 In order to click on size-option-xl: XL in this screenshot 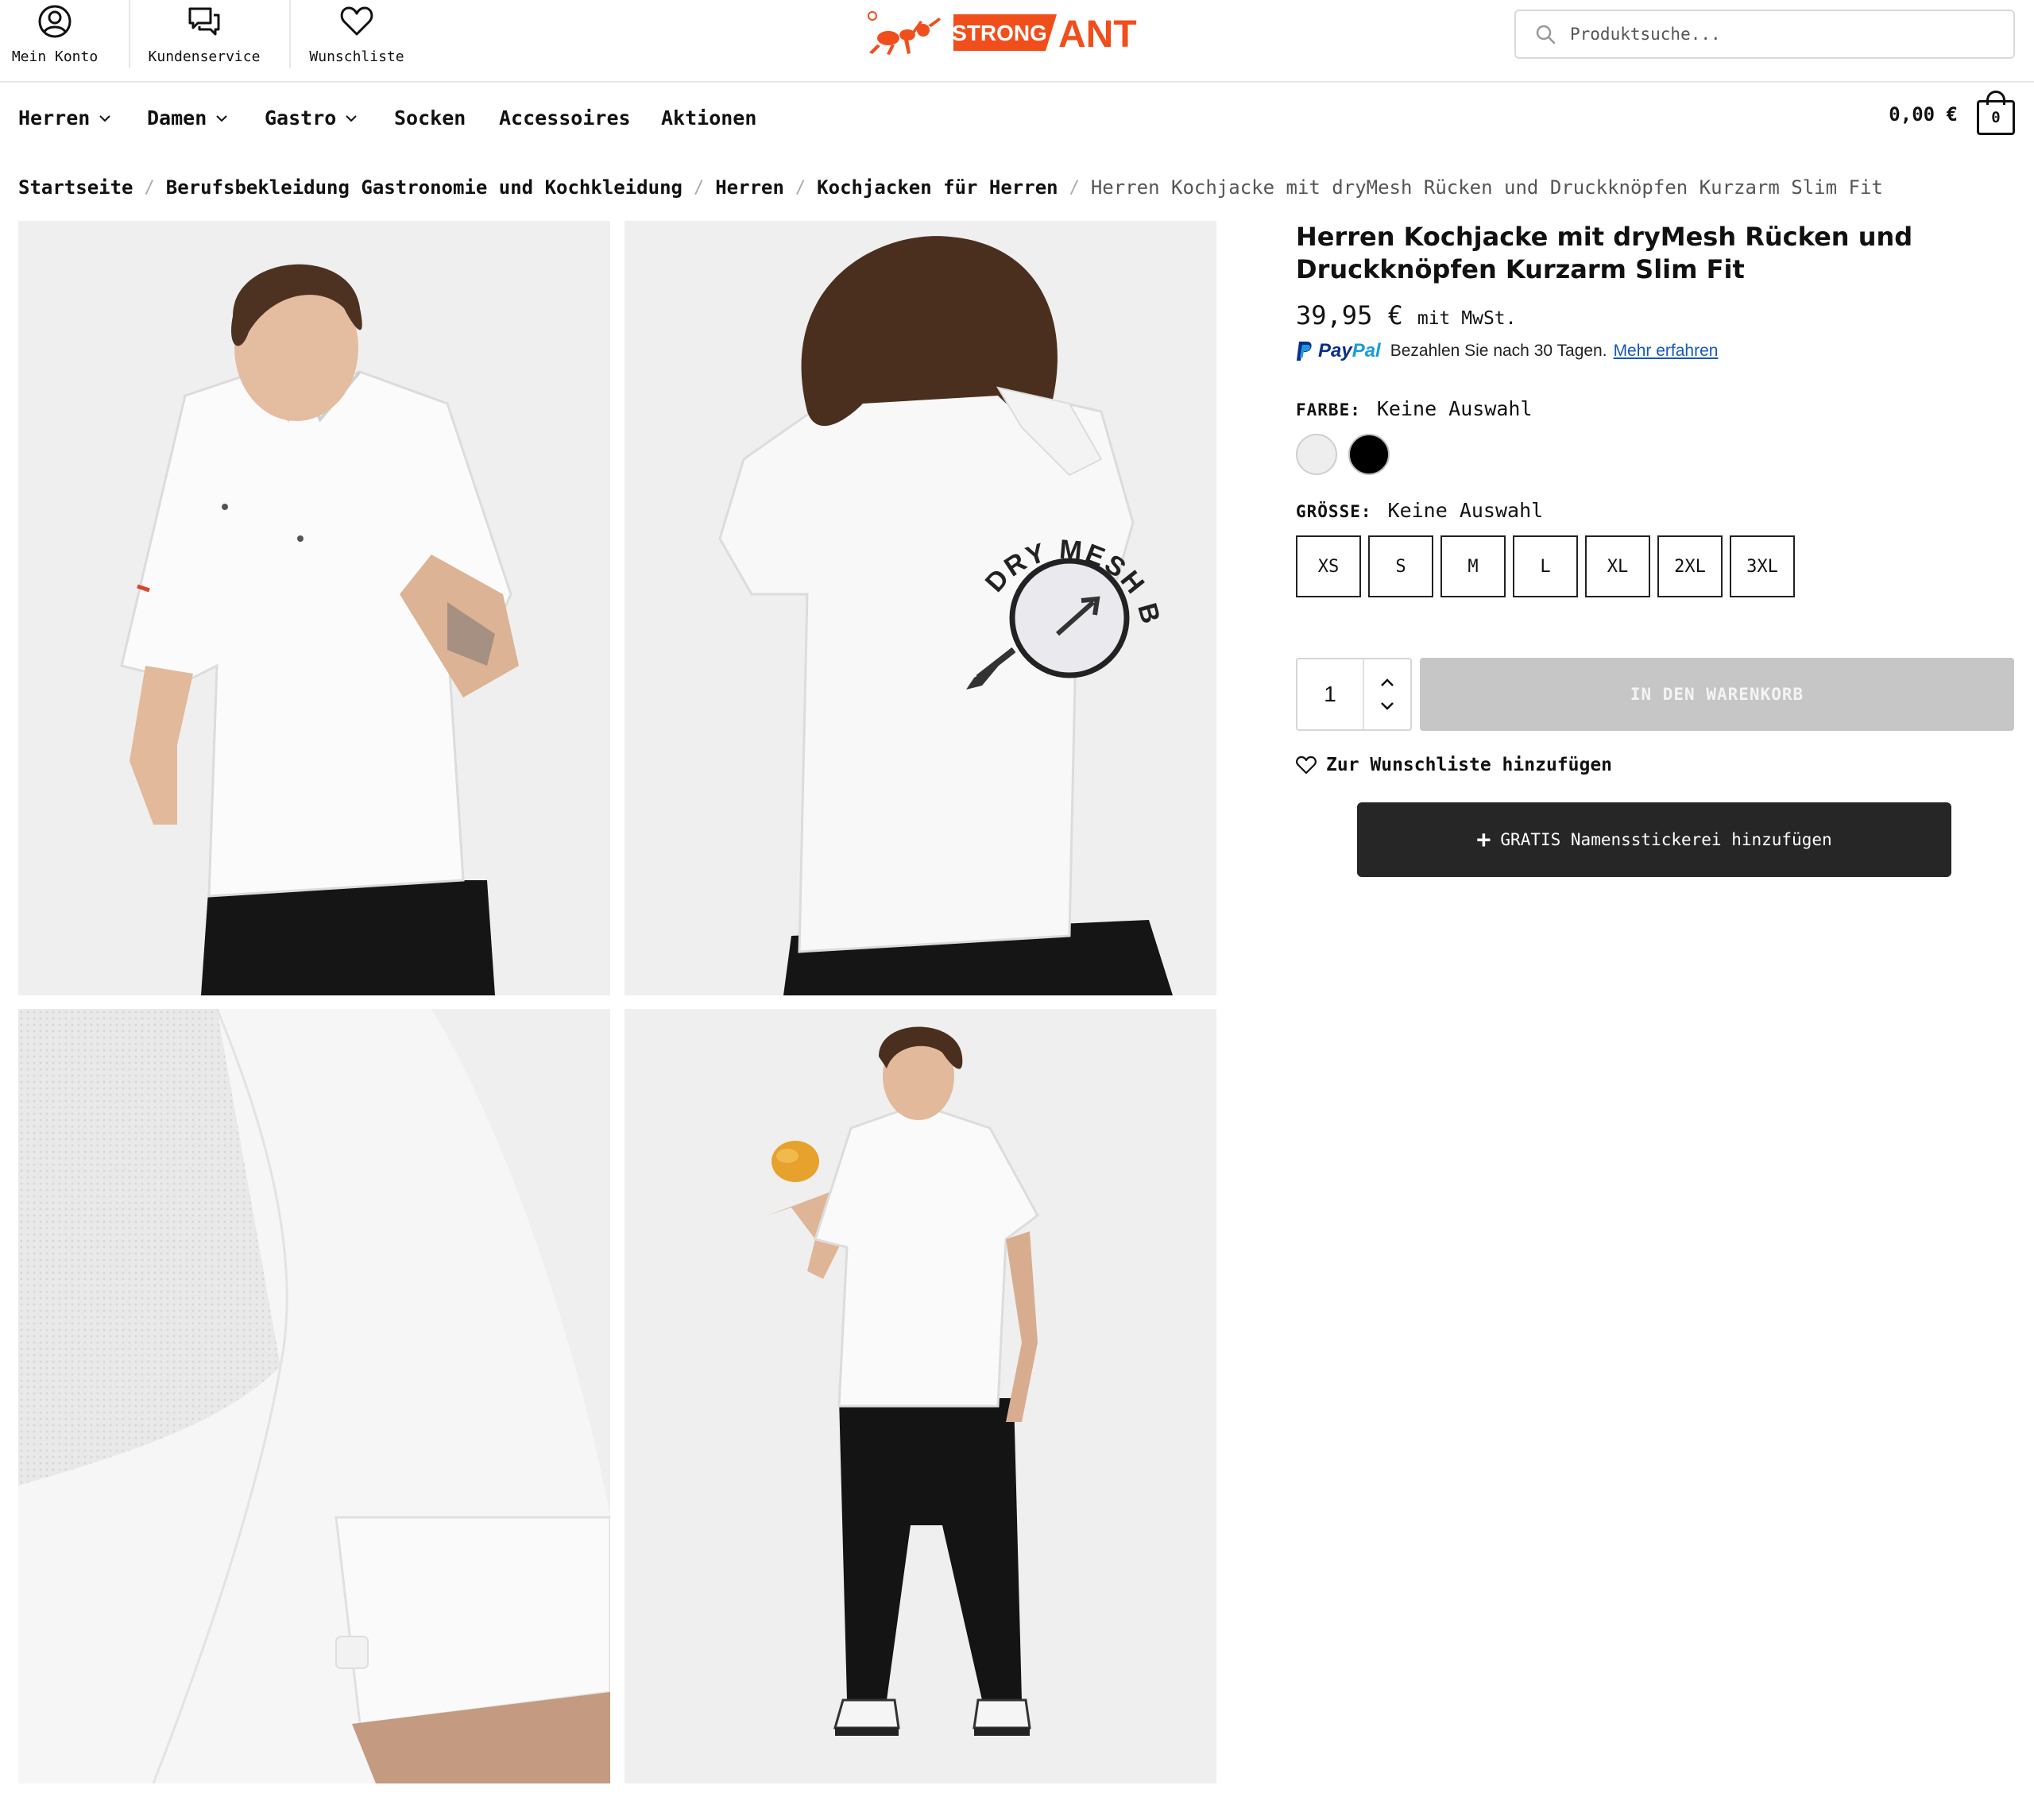, I will do `click(1617, 566)`.